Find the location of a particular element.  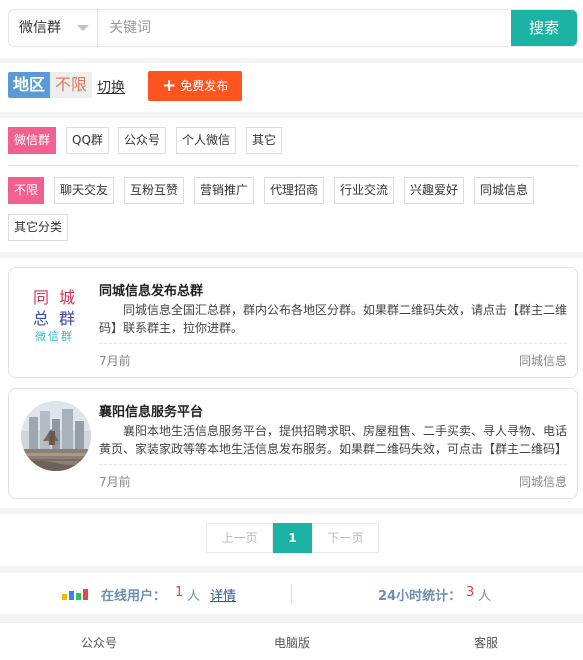

type-tag-other: 其它 is located at coordinates (264, 140).